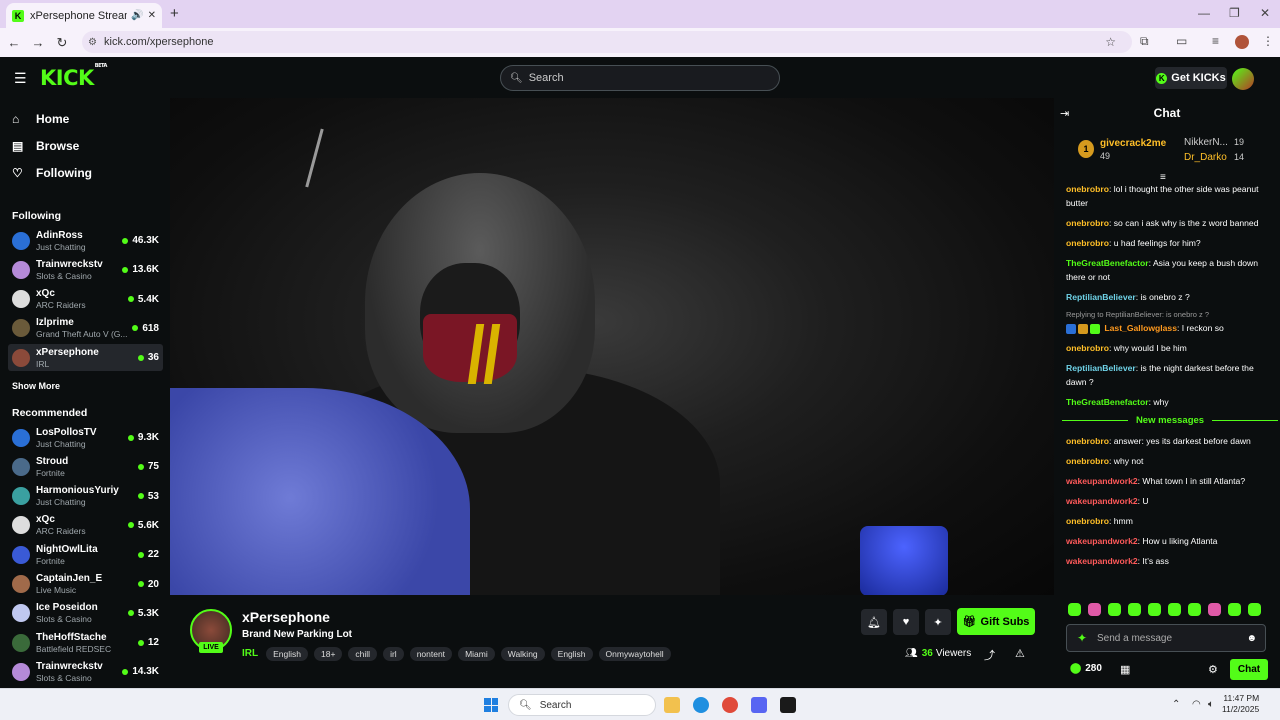 The image size is (1280, 720). I want to click on sidebar-channel: xPersephone IRL 36, so click(85, 358).